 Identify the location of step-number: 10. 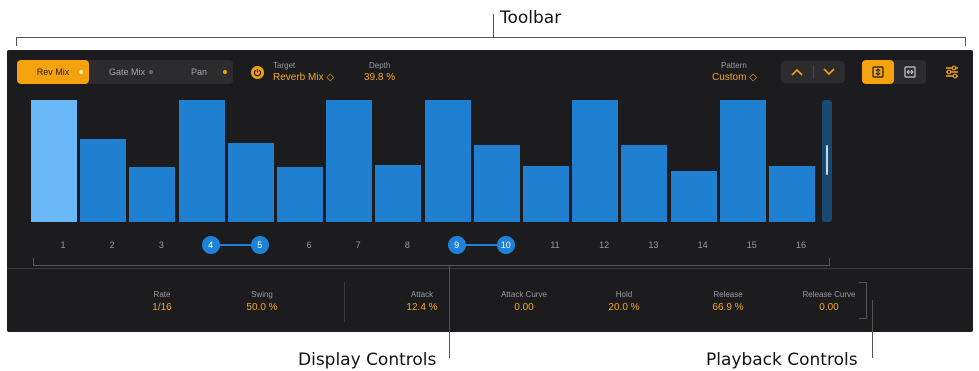
(505, 245).